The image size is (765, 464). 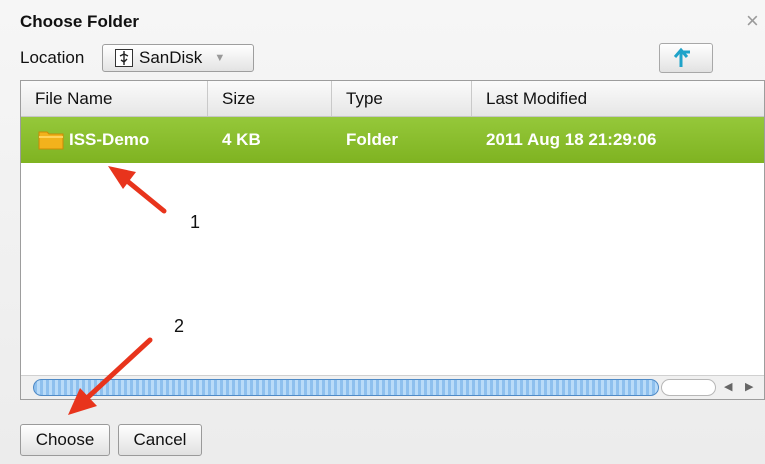 I want to click on annotation-label-2: 2, so click(x=179, y=326).